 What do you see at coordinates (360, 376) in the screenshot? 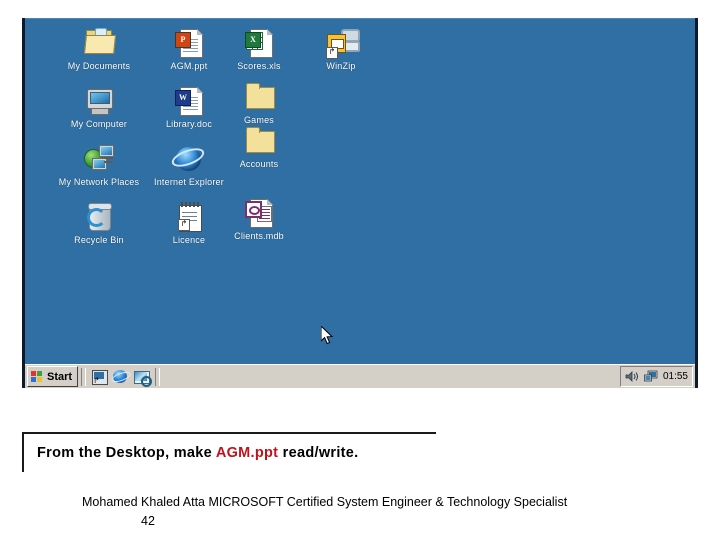
I see `taskbar: Start ↱ 01:55` at bounding box center [360, 376].